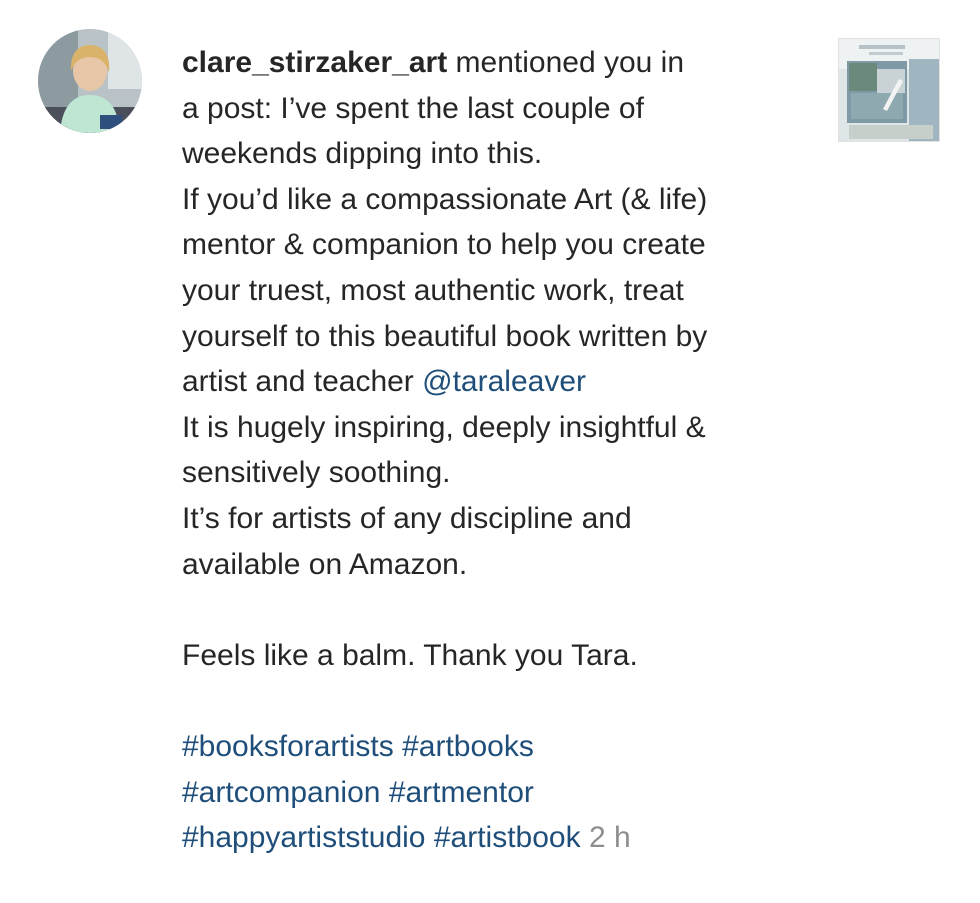 The height and width of the screenshot is (903, 980). What do you see at coordinates (444, 245) in the screenshot?
I see `text-line: mentor & companion to help you create` at bounding box center [444, 245].